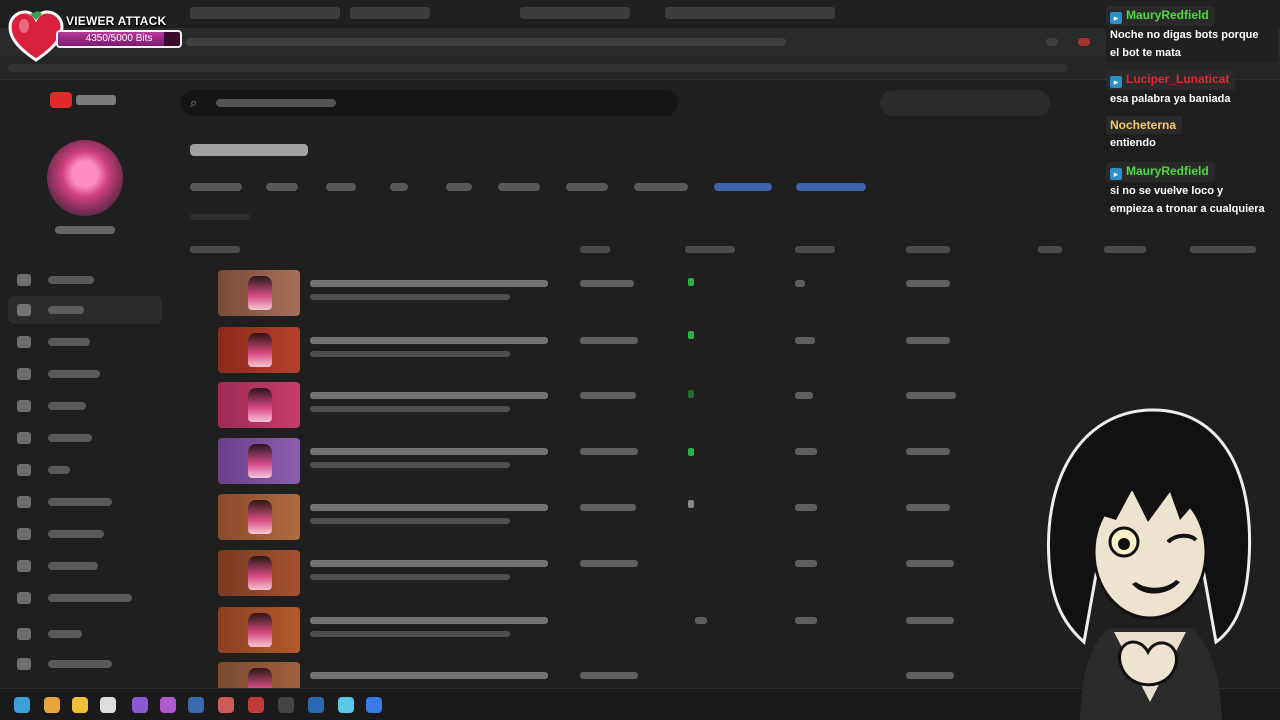  I want to click on viewer-attack-widget: VIEWER ATTACK 4350/5000 Bits, so click(98, 34).